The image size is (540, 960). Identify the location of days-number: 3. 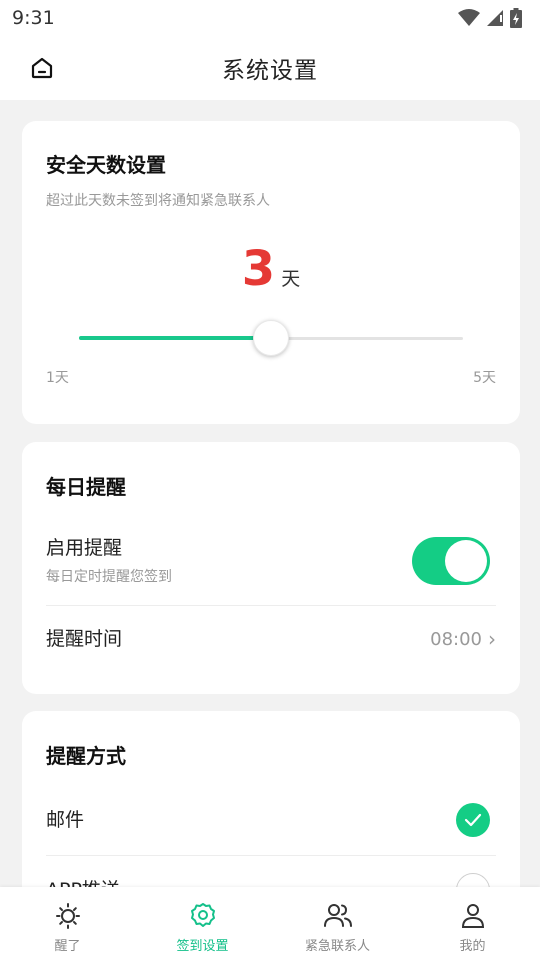
(258, 269).